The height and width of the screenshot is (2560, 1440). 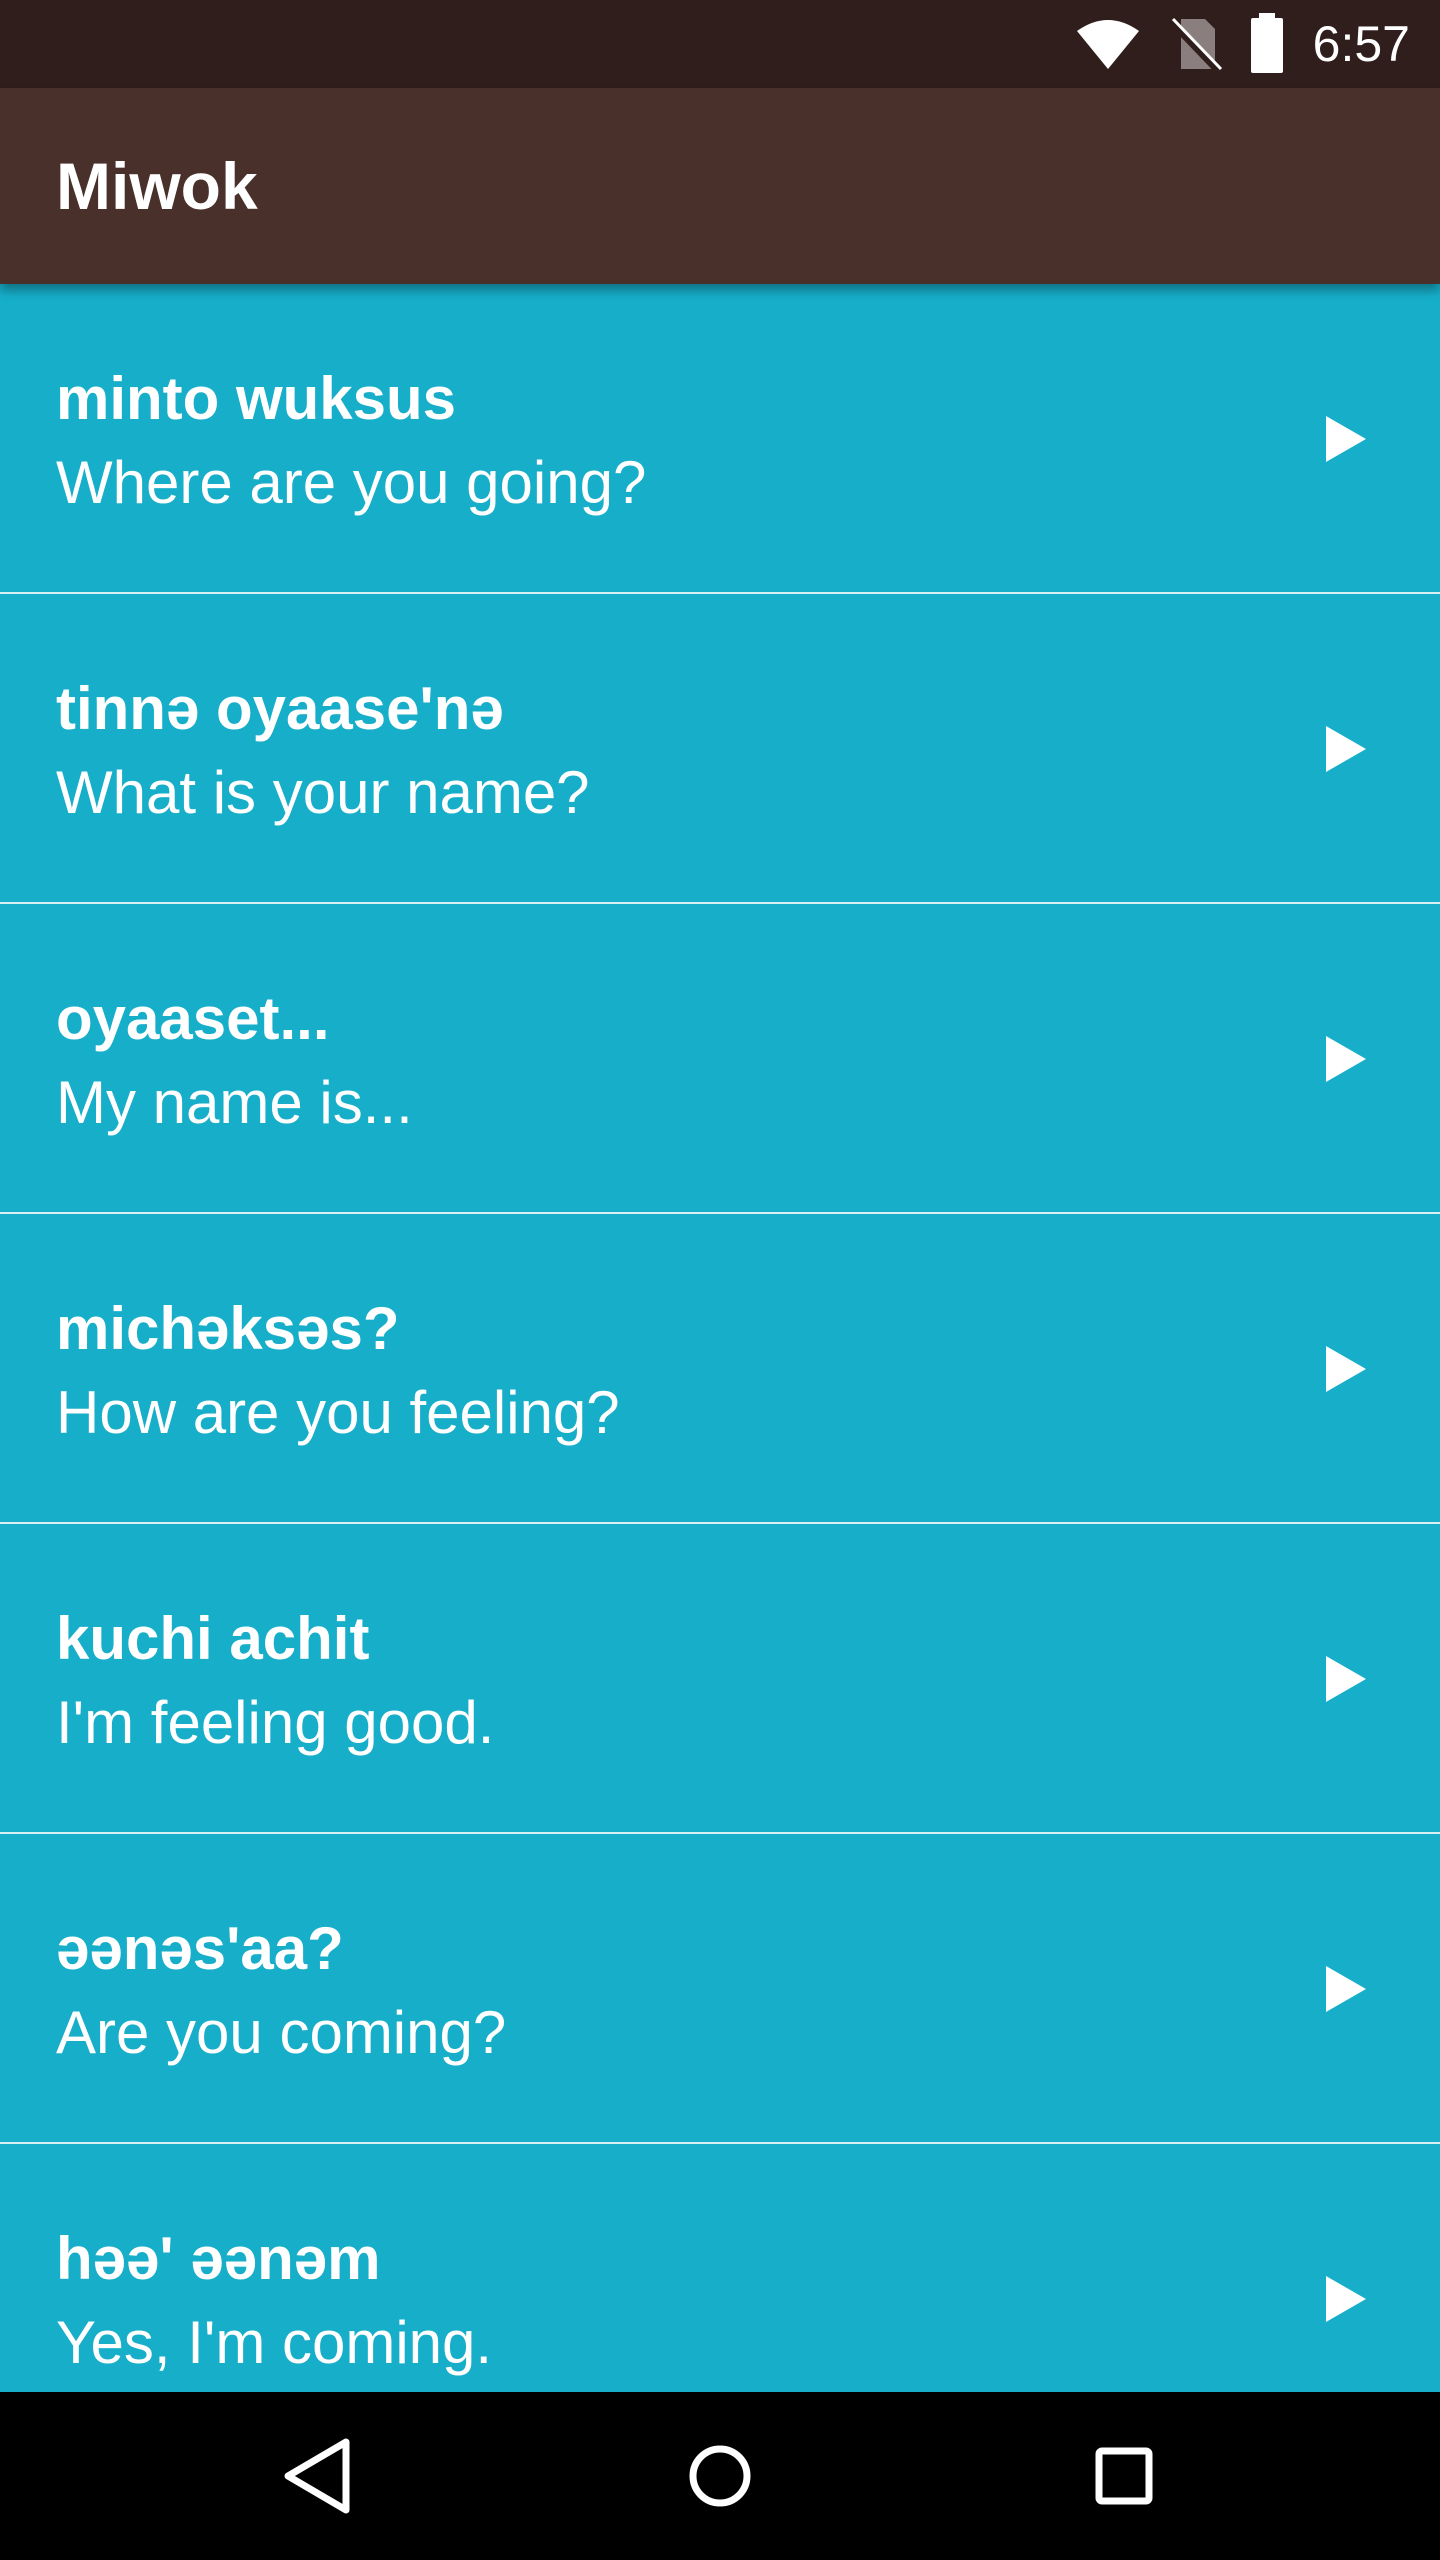 What do you see at coordinates (200, 1948) in the screenshot?
I see `miwok-translation: əənəs'aa?` at bounding box center [200, 1948].